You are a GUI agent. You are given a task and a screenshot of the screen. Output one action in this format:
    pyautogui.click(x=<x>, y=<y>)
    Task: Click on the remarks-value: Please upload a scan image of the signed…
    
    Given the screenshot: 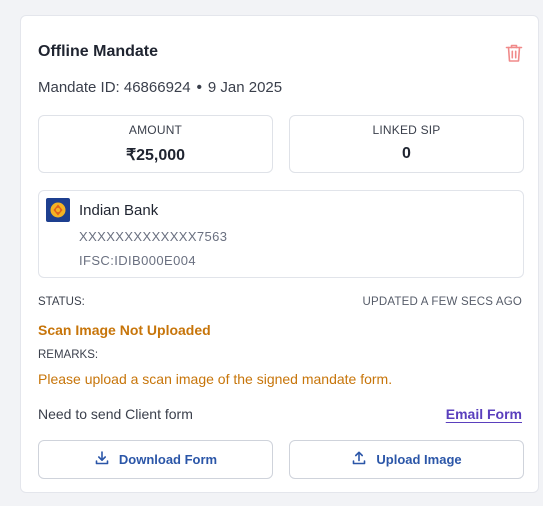 What is the action you would take?
    pyautogui.click(x=215, y=379)
    